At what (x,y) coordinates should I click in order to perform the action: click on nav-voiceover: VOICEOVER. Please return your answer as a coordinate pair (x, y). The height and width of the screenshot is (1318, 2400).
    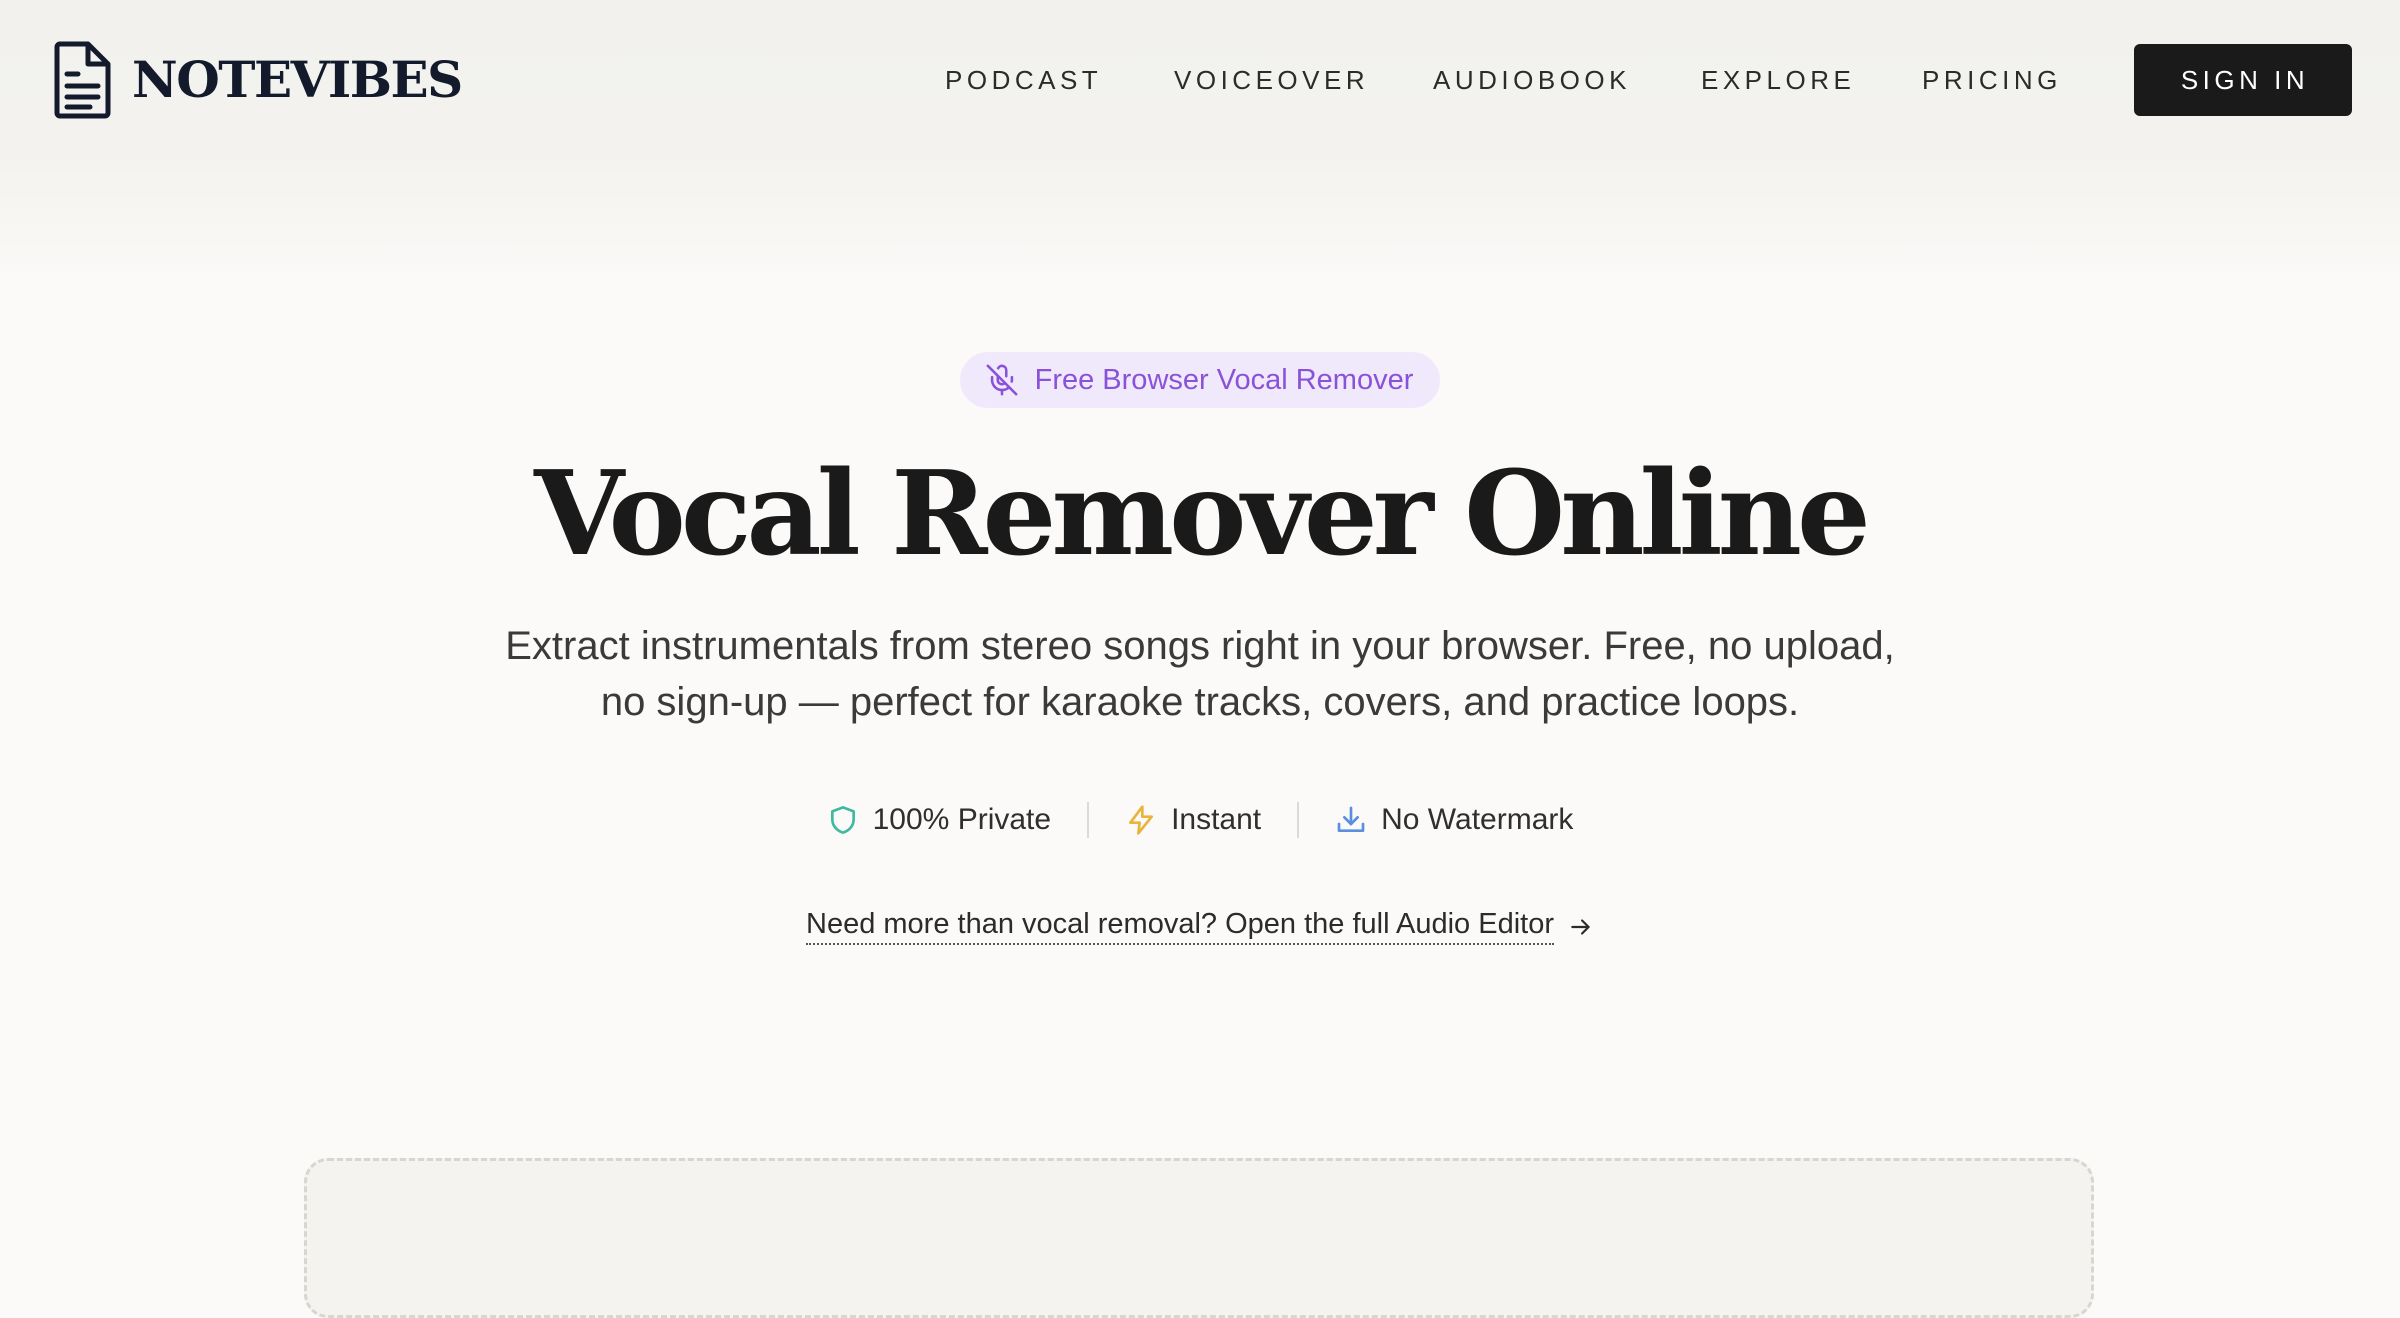
    Looking at the image, I should click on (1271, 80).